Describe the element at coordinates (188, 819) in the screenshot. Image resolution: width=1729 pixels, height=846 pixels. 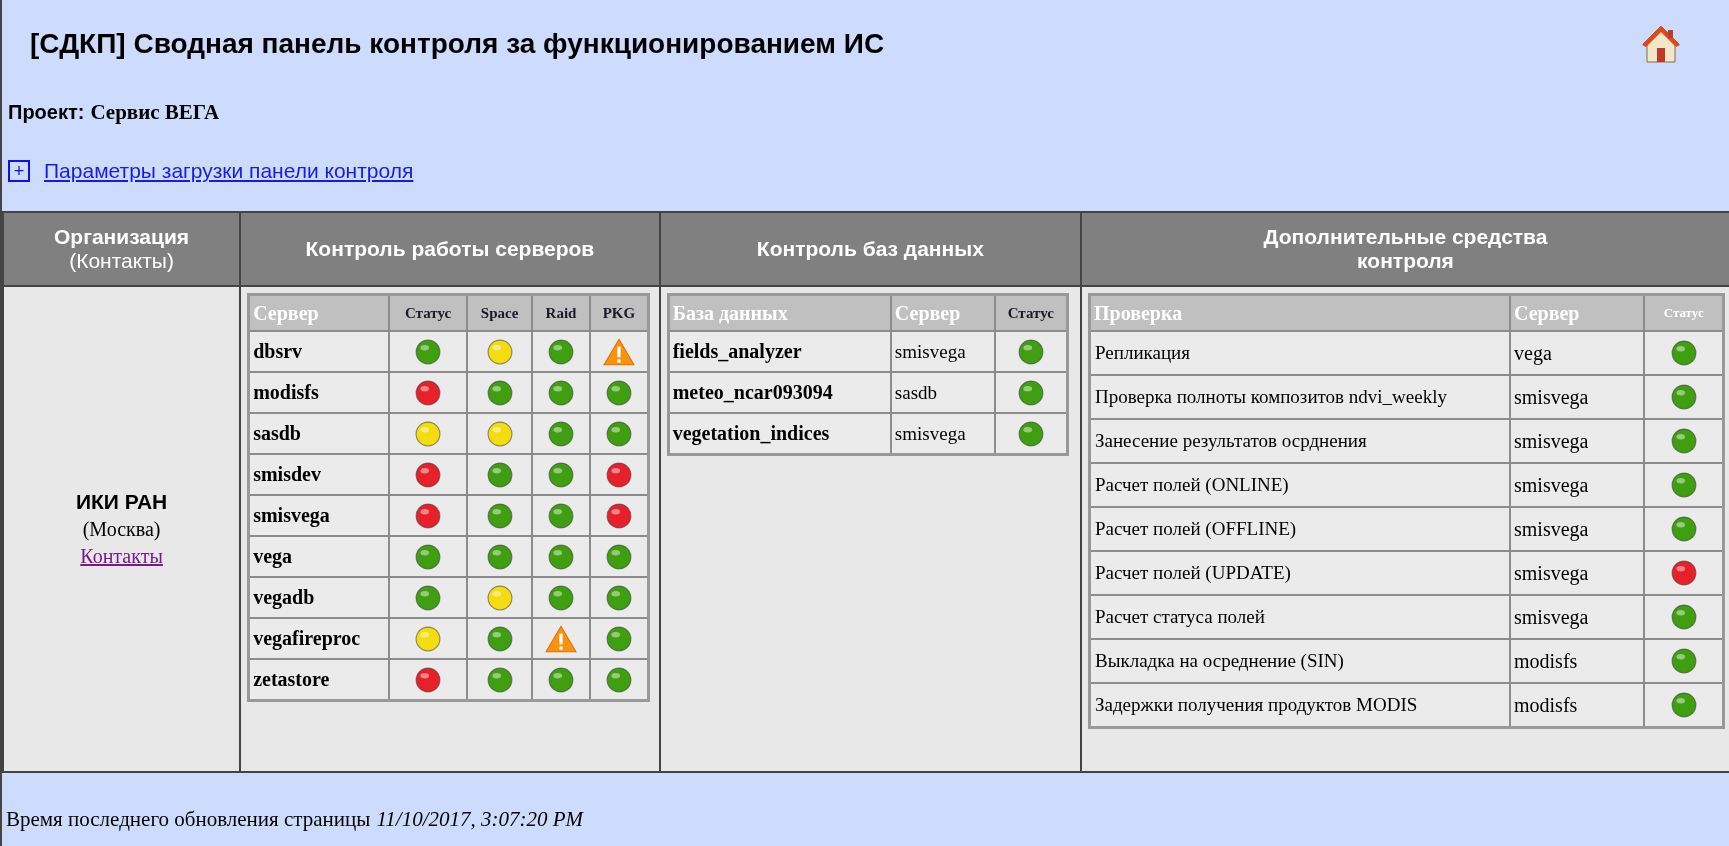
I see `last-update-label: Время последнего обновления страницы` at that location.